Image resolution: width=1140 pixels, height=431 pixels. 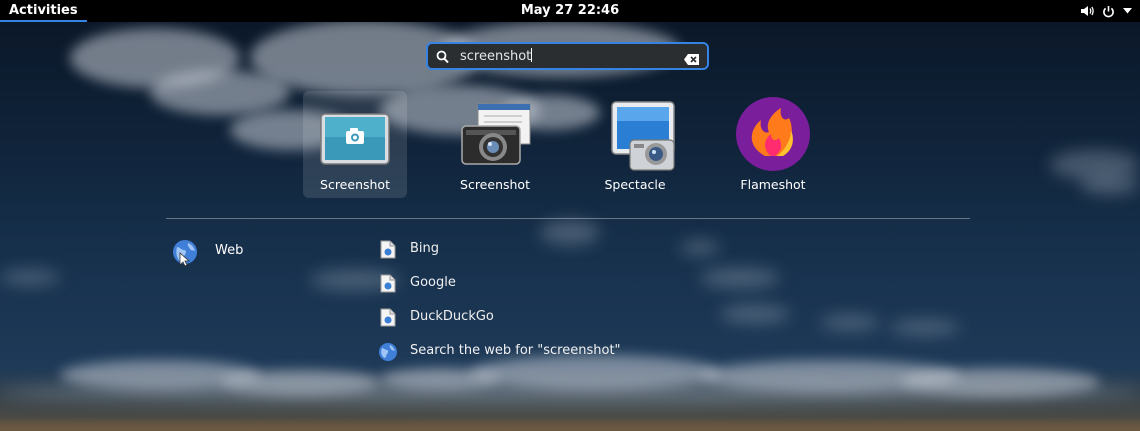 I want to click on search-box: screenshot, so click(x=567, y=56).